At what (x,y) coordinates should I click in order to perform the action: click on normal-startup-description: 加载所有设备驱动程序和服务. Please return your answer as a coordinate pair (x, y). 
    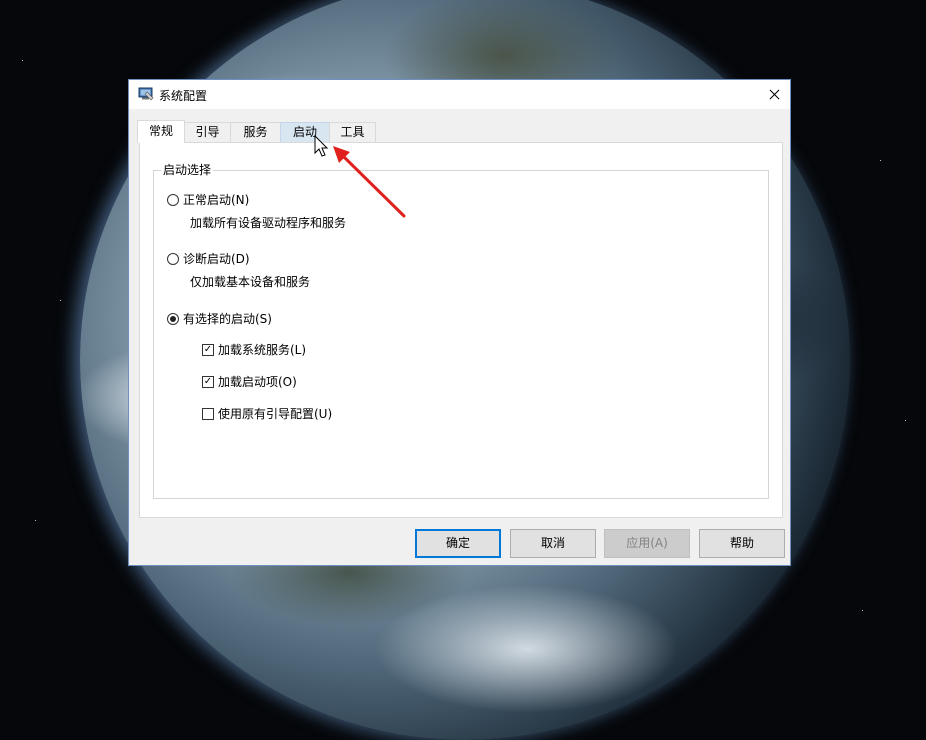
    Looking at the image, I should click on (268, 223).